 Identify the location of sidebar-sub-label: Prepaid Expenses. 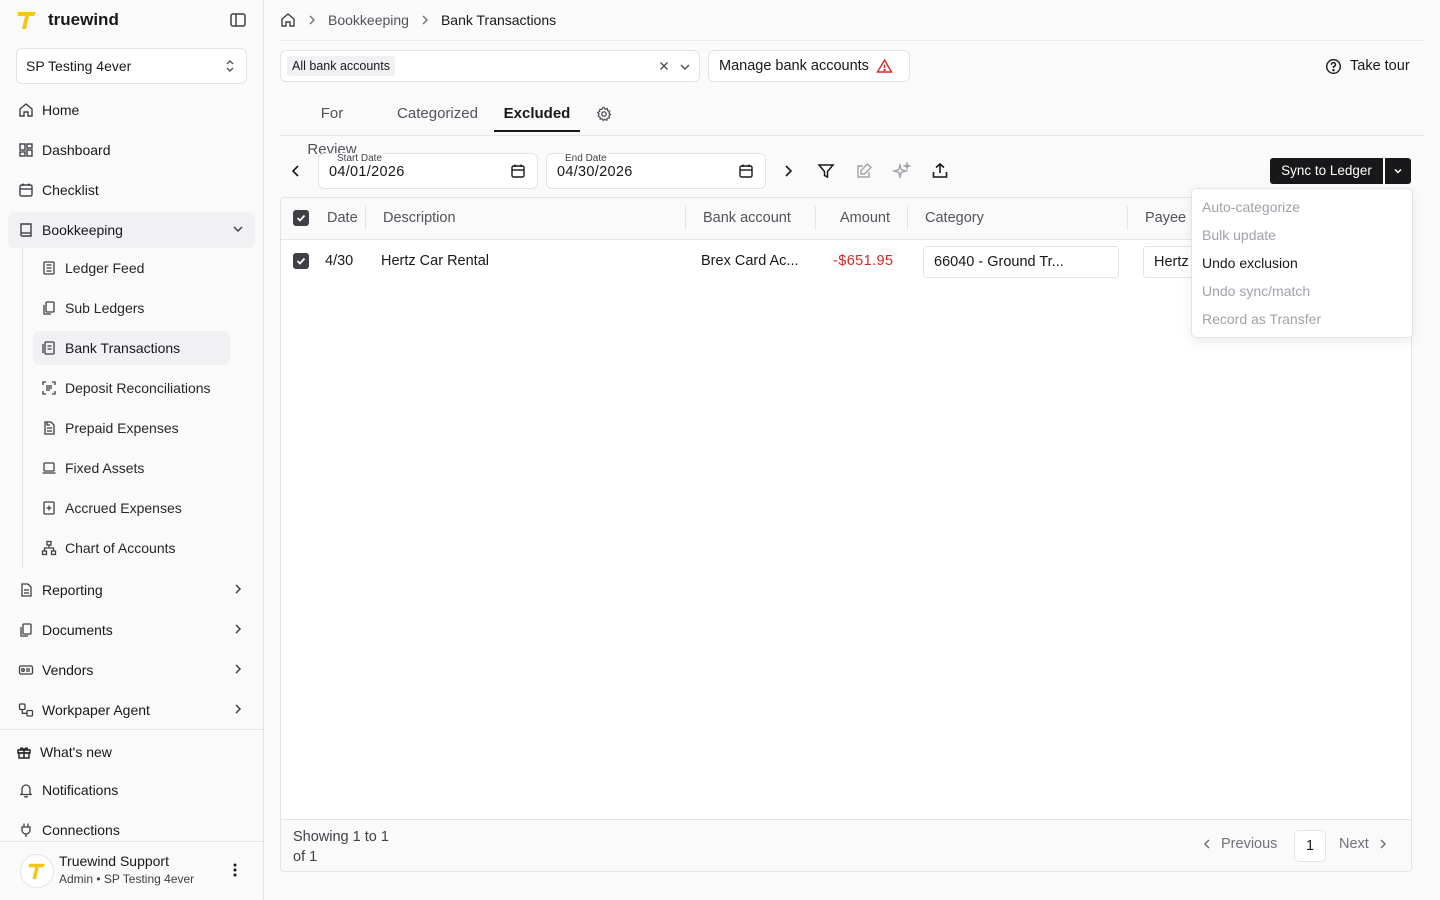
(122, 428).